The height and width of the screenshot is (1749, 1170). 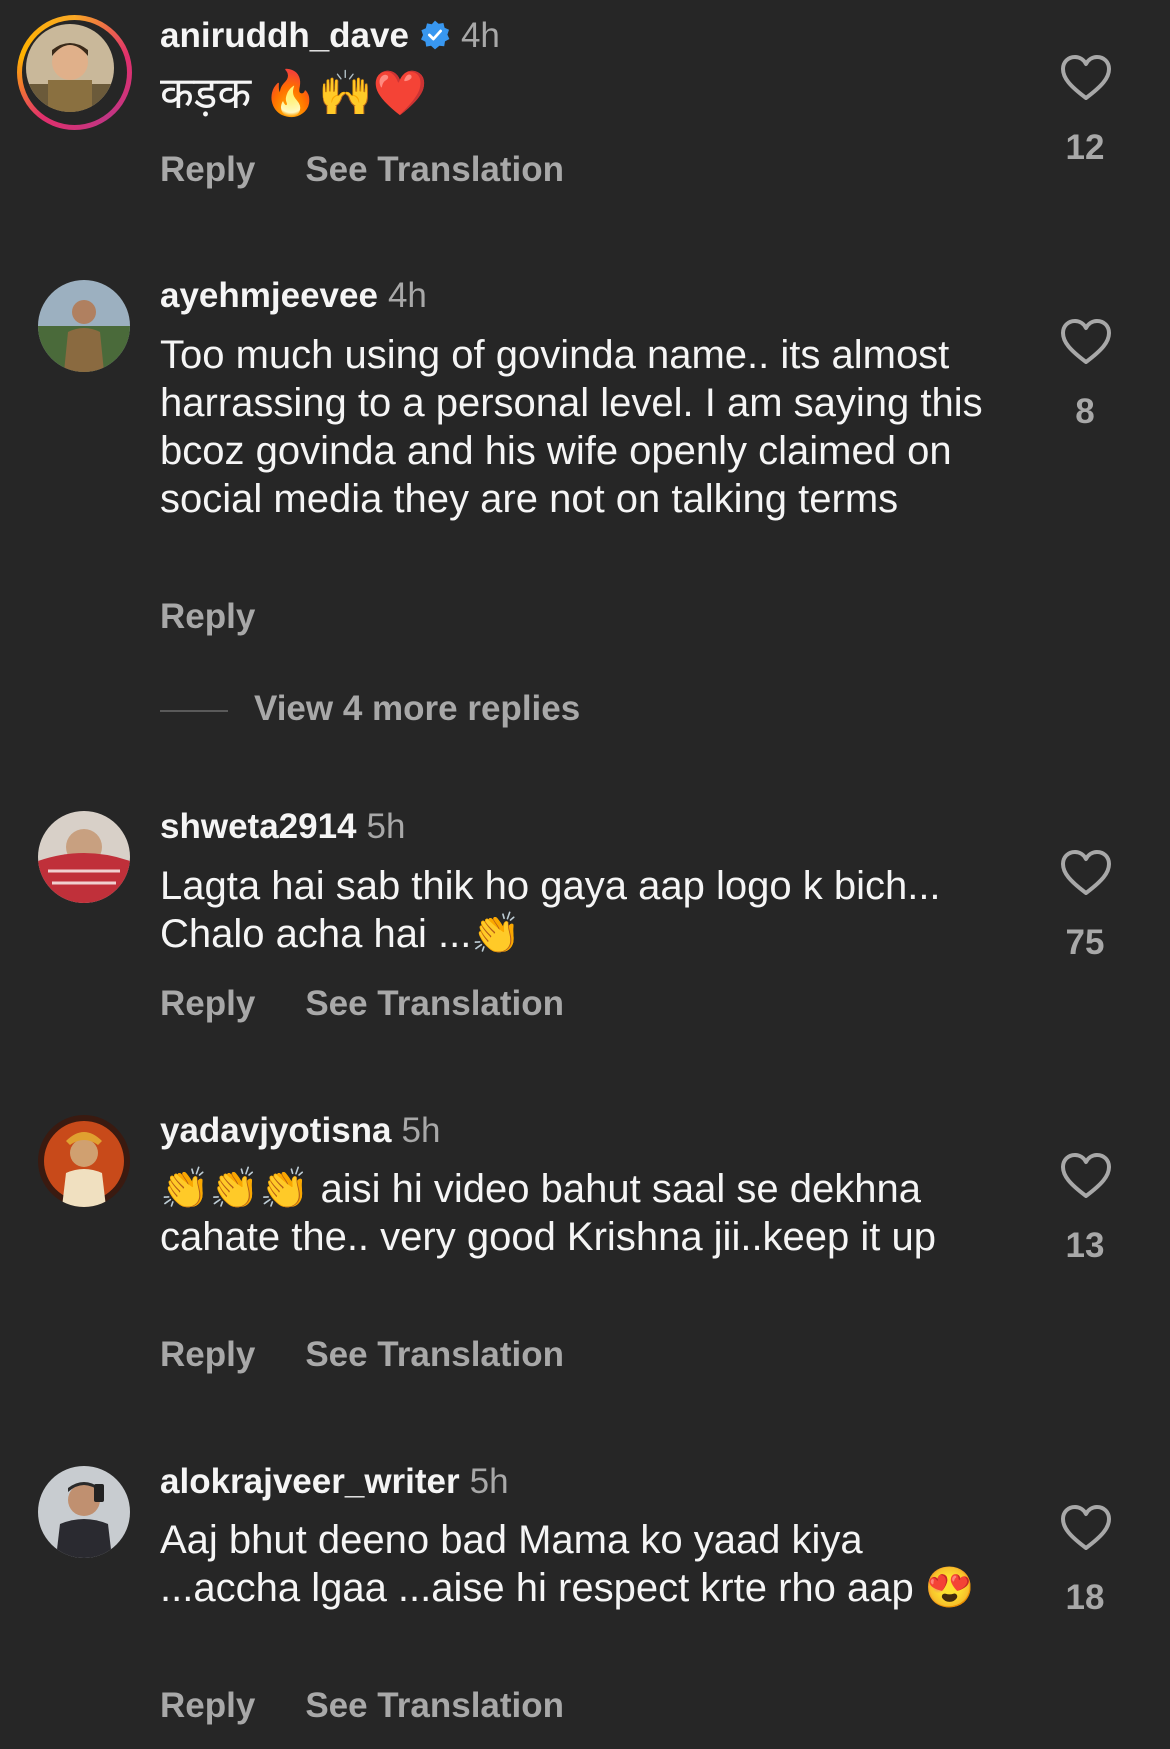 What do you see at coordinates (269, 295) in the screenshot?
I see `comment-username: ayehmjeevee` at bounding box center [269, 295].